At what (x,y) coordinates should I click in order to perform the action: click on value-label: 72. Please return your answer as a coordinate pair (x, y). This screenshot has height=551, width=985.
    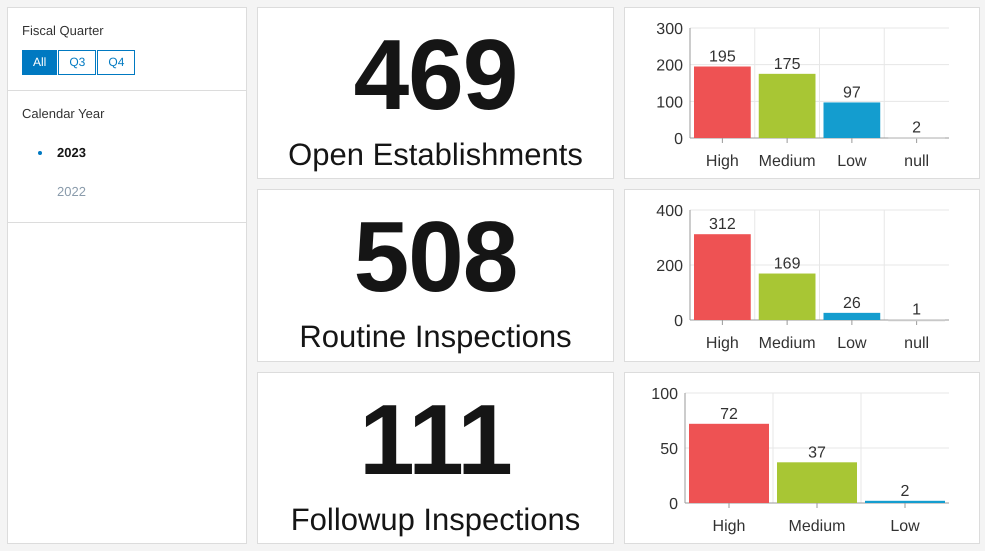
    Looking at the image, I should click on (729, 414).